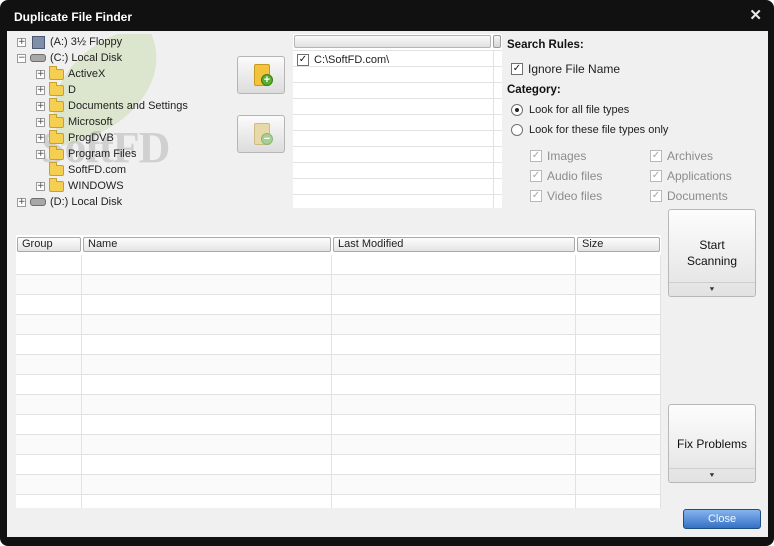  What do you see at coordinates (618, 244) in the screenshot?
I see `column-header-size: Size` at bounding box center [618, 244].